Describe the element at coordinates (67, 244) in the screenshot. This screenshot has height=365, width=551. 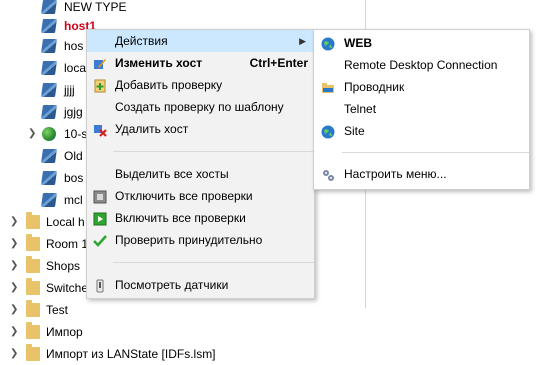
I see `tree-item-label: Room 1` at that location.